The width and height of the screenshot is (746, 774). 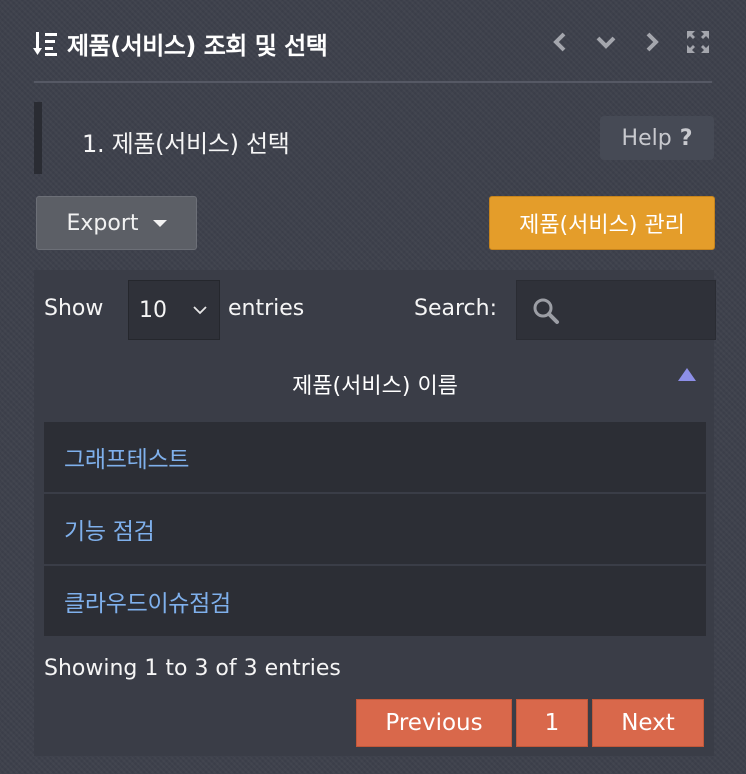 I want to click on column-header-label: 제품(서비스) 이름, so click(x=375, y=386).